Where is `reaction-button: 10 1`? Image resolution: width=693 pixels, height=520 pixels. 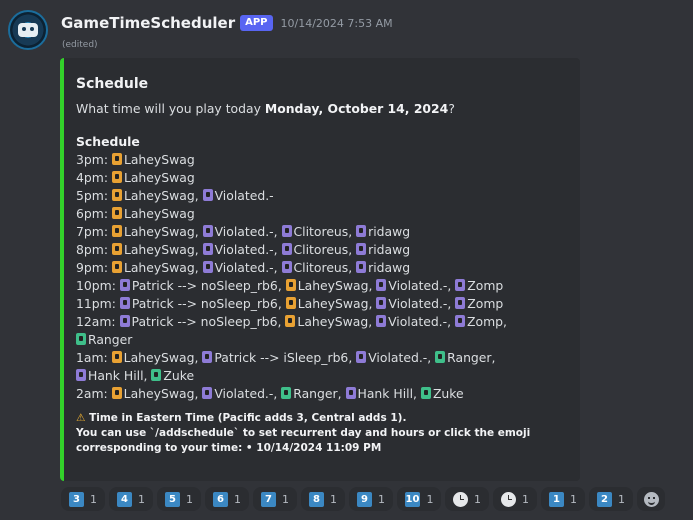 reaction-button: 10 1 is located at coordinates (419, 499).